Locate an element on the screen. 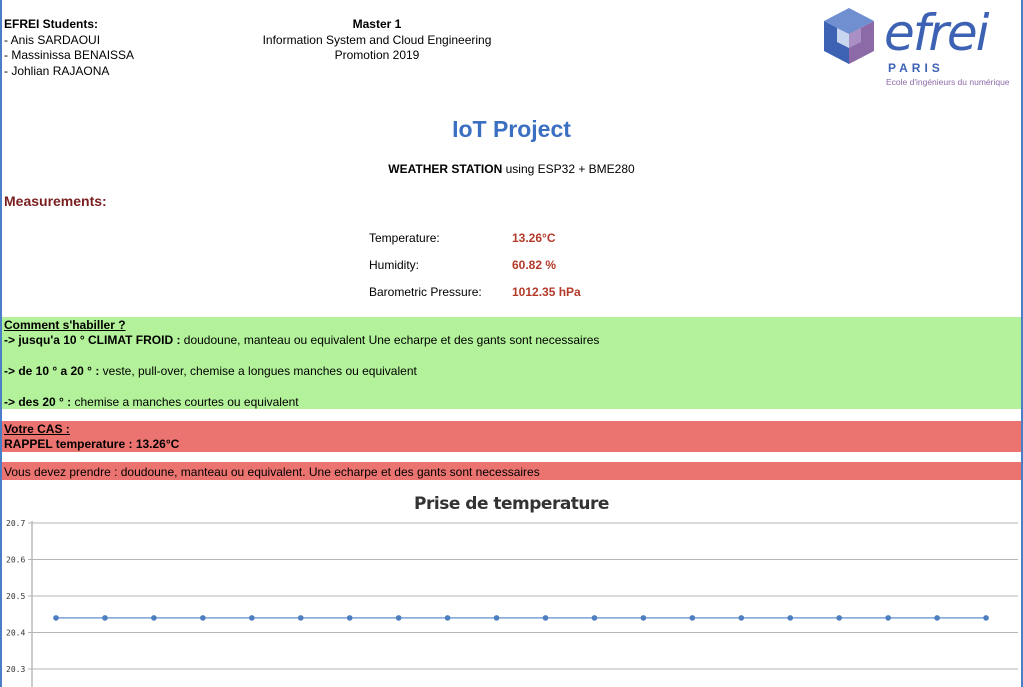  efrei-cube-icon is located at coordinates (849, 36).